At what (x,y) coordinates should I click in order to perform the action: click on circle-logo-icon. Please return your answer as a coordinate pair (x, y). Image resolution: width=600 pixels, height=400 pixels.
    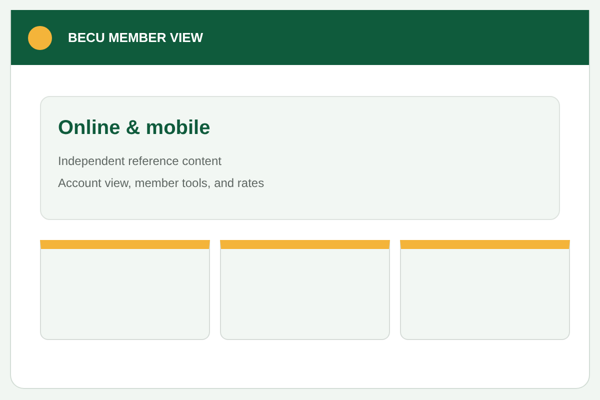
    Looking at the image, I should click on (40, 38).